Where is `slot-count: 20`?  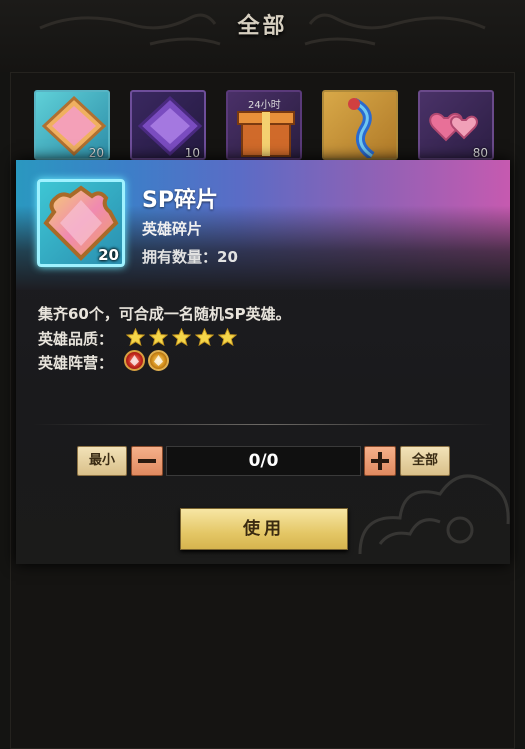
slot-count: 20 is located at coordinates (96, 153).